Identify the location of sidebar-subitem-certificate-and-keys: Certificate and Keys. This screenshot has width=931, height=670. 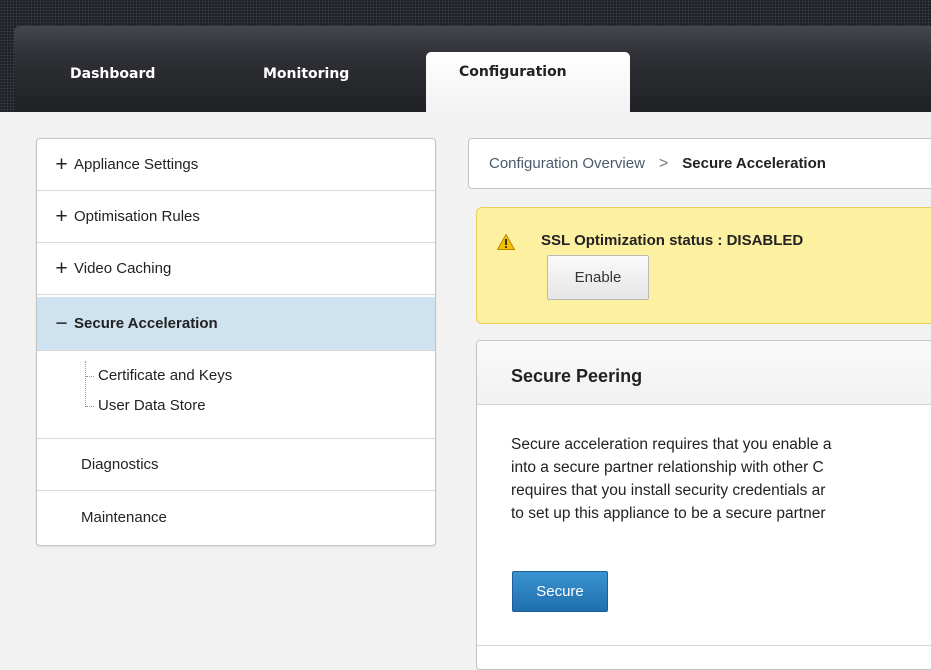
(165, 375).